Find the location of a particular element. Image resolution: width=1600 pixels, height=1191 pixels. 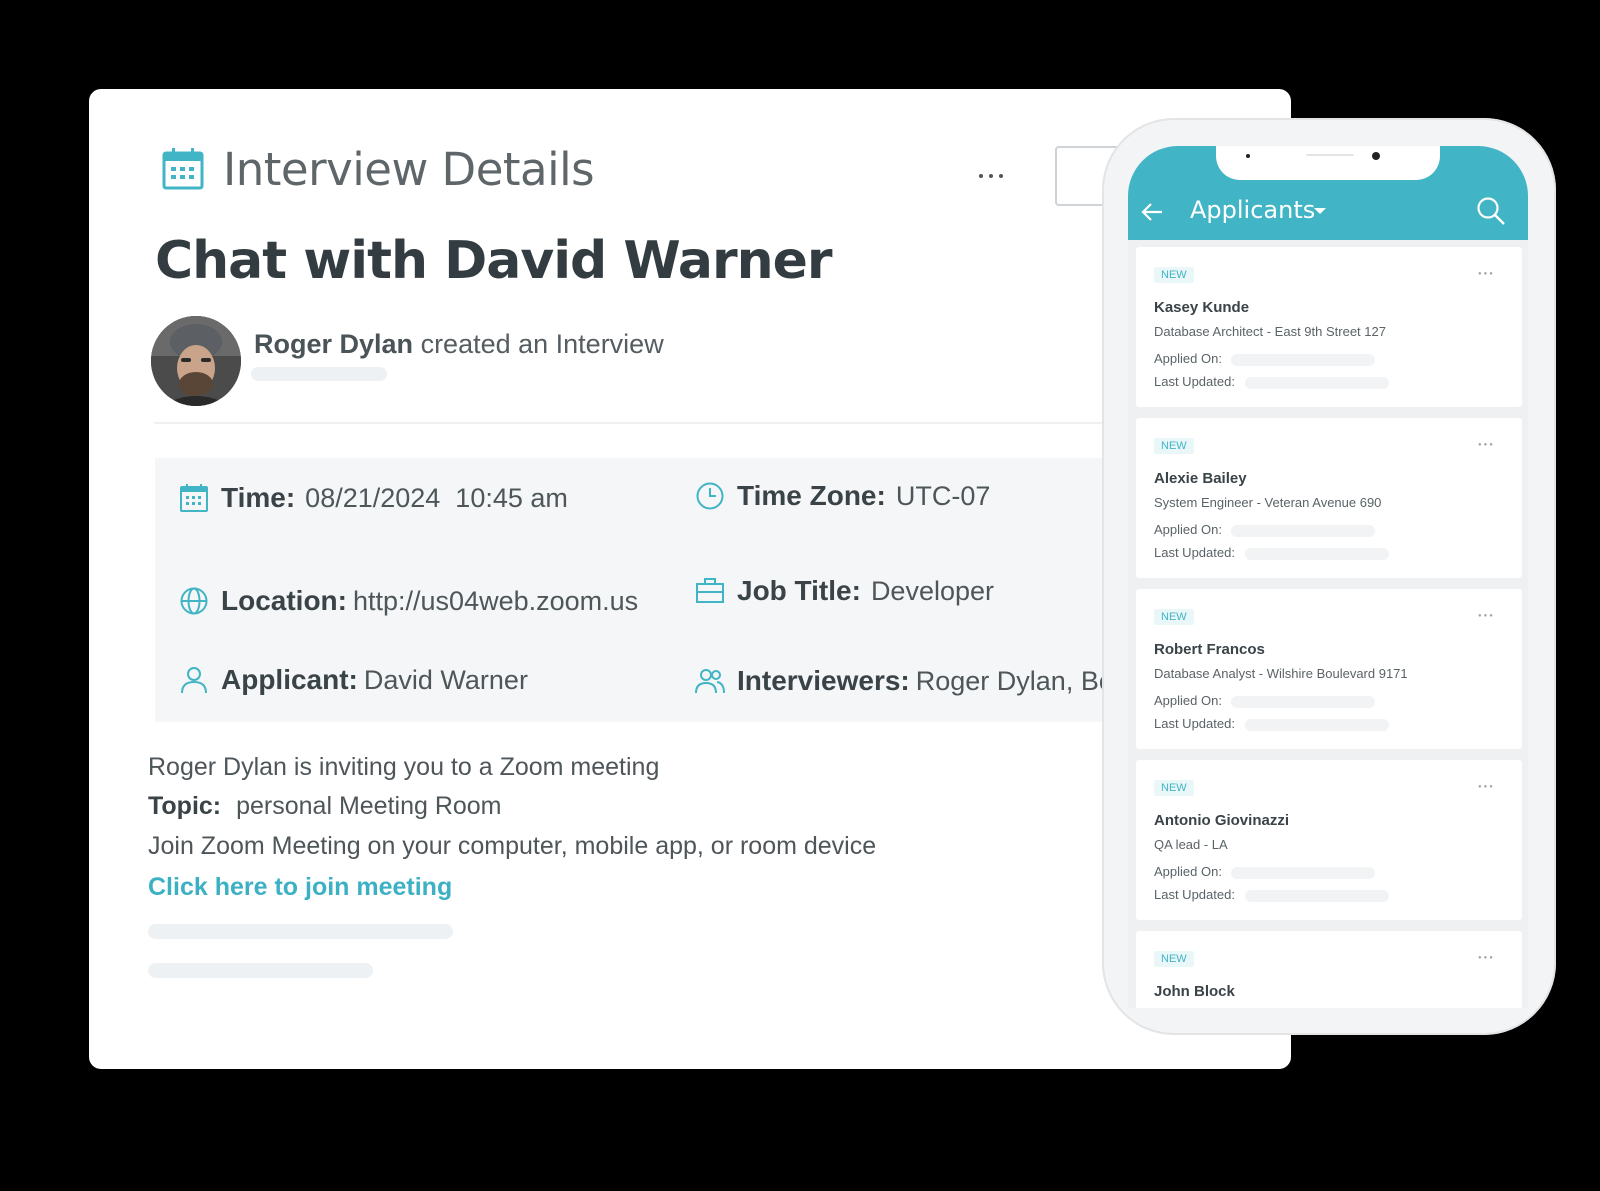

creator-line: Roger Dylan created an Interview is located at coordinates (459, 344).